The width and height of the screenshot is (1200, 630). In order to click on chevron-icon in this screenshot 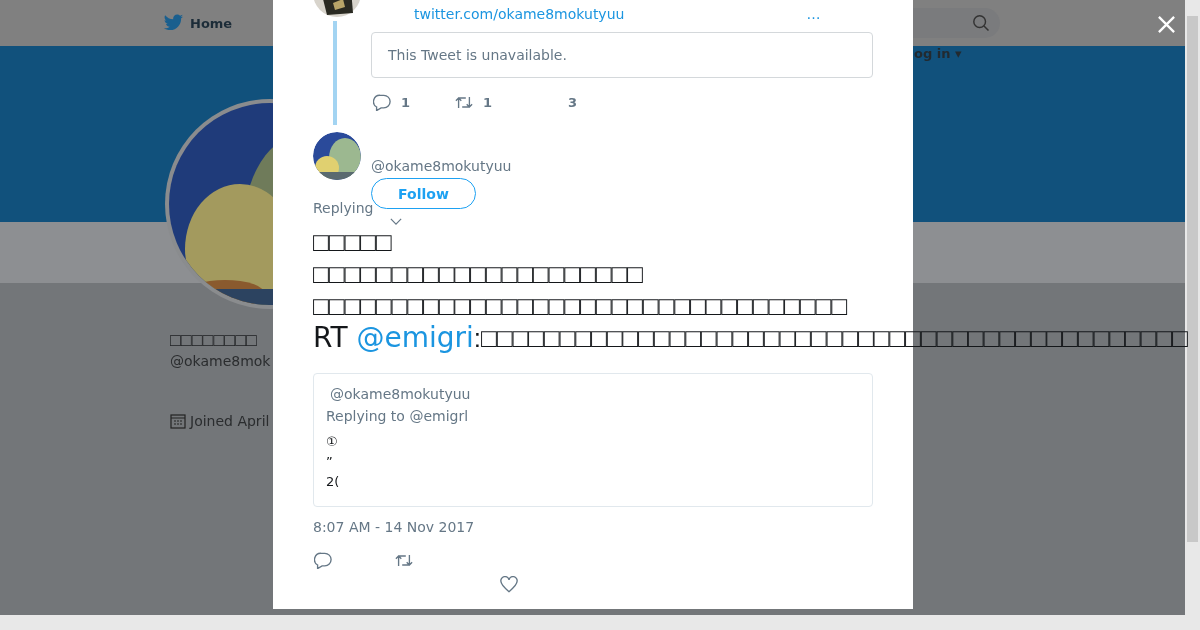, I will do `click(396, 221)`.